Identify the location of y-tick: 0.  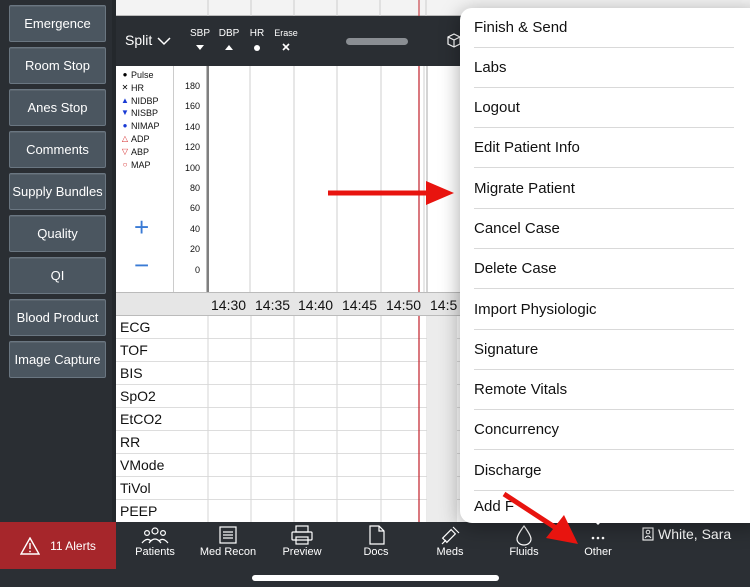
(197, 270).